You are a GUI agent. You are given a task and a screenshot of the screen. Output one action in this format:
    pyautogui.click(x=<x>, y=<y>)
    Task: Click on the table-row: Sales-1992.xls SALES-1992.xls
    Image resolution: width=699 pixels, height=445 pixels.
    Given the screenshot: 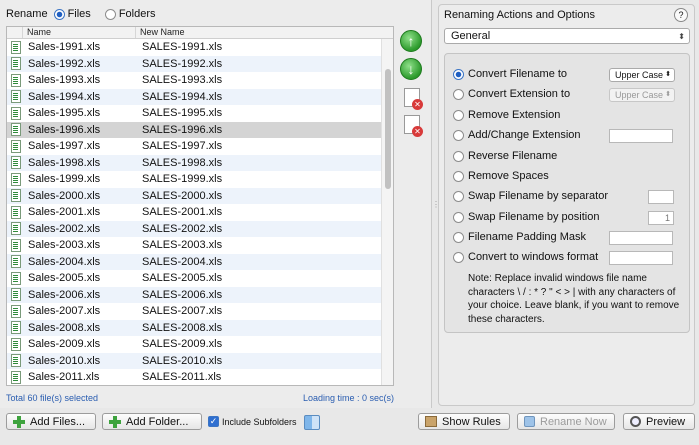 What is the action you would take?
    pyautogui.click(x=194, y=63)
    